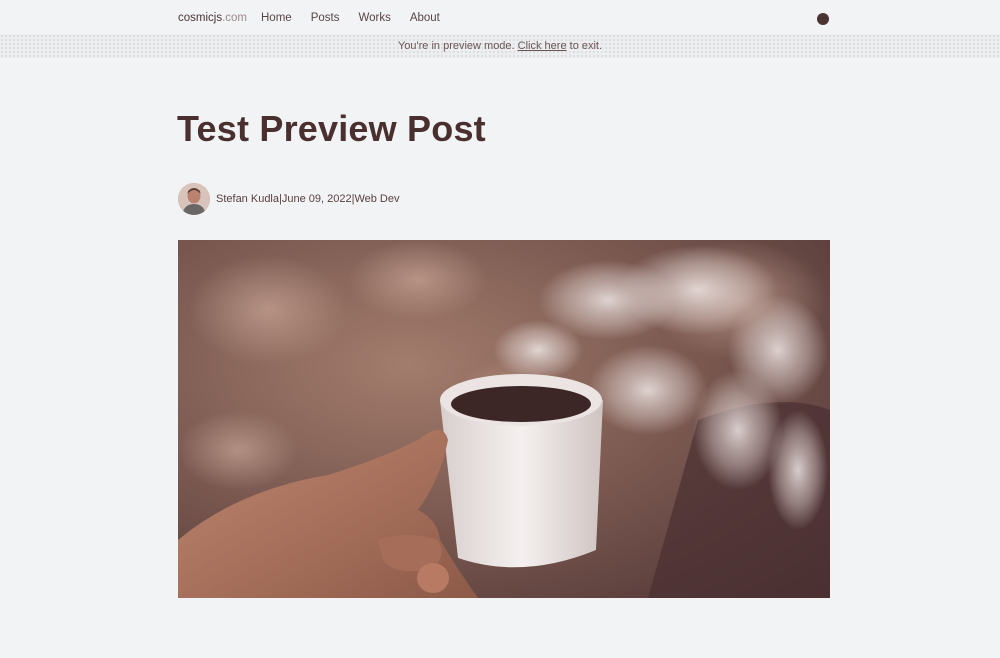 The height and width of the screenshot is (658, 1000). Describe the element at coordinates (194, 199) in the screenshot. I see `author-avatar` at that location.